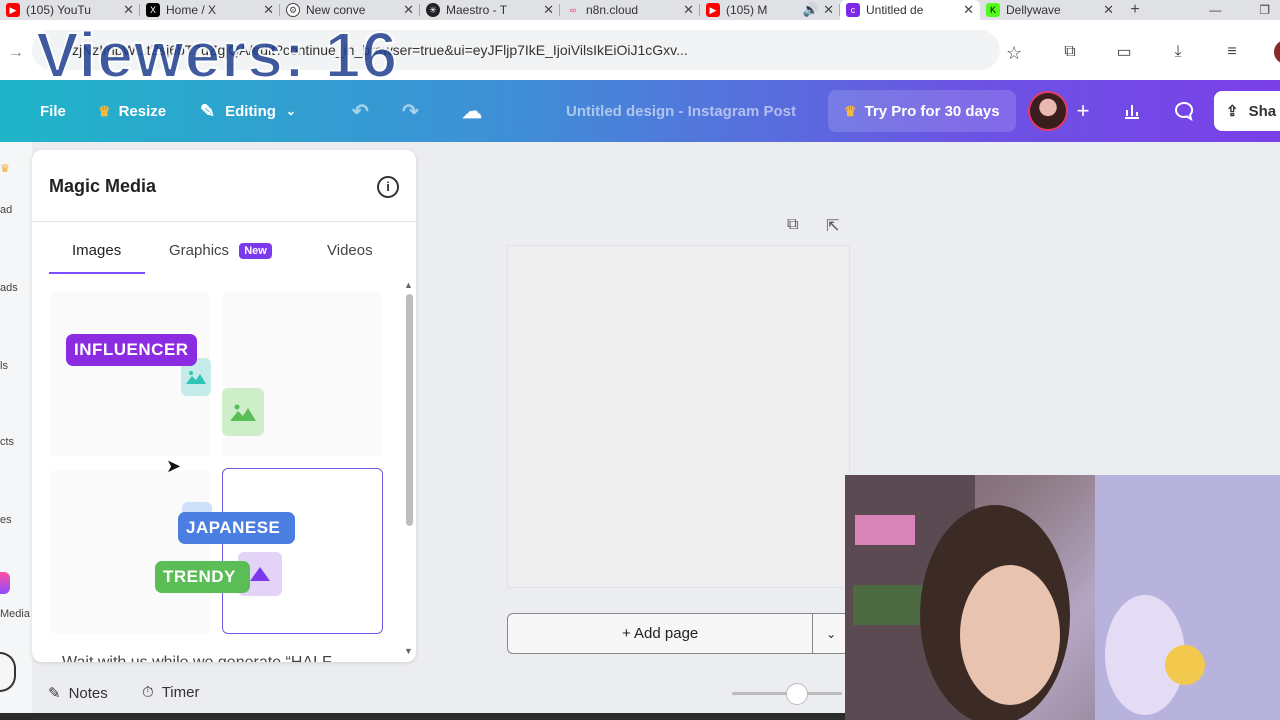 Image resolution: width=1280 pixels, height=720 pixels. I want to click on share-button: ⇪ Sha, so click(1247, 111).